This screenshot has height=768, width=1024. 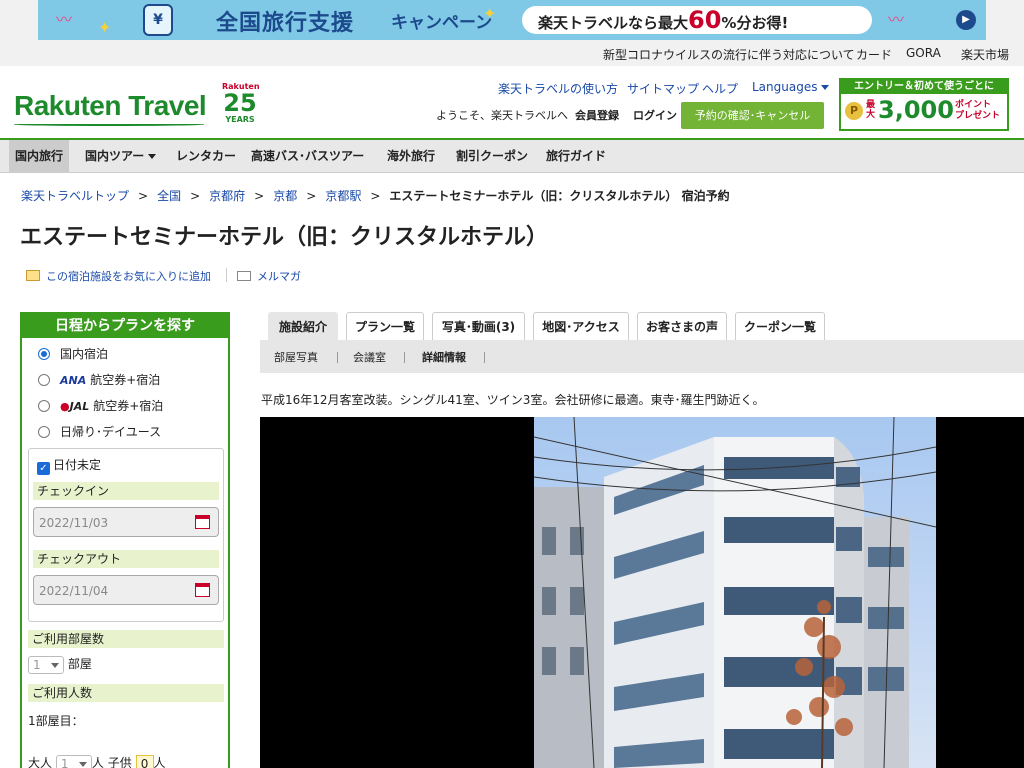 I want to click on checkout-date-input: 2022/11/04, so click(x=126, y=590).